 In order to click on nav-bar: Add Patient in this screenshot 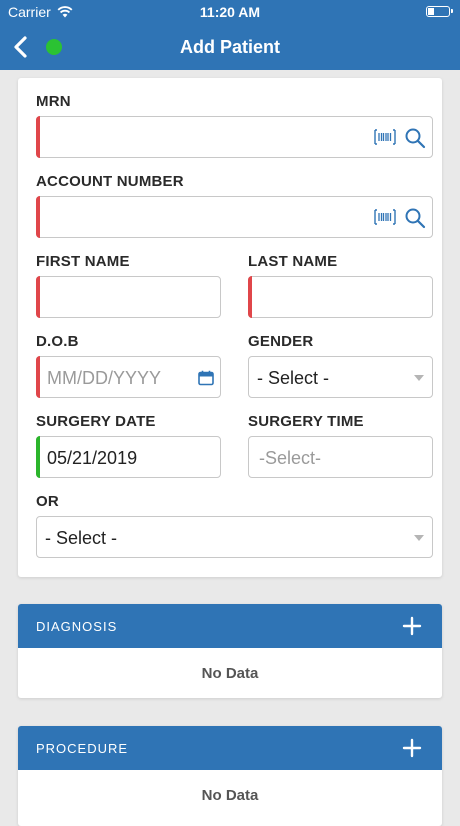, I will do `click(230, 47)`.